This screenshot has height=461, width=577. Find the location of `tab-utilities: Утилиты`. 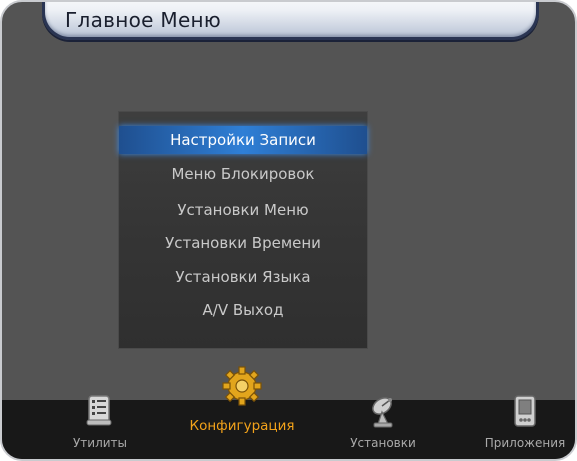

tab-utilities: Утилиты is located at coordinates (100, 424).